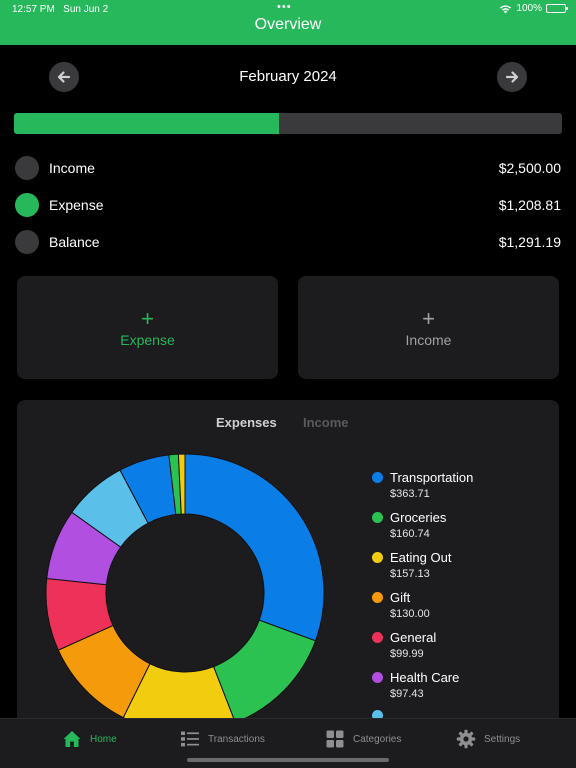 This screenshot has height=768, width=576. I want to click on add-income-label: Income, so click(428, 339).